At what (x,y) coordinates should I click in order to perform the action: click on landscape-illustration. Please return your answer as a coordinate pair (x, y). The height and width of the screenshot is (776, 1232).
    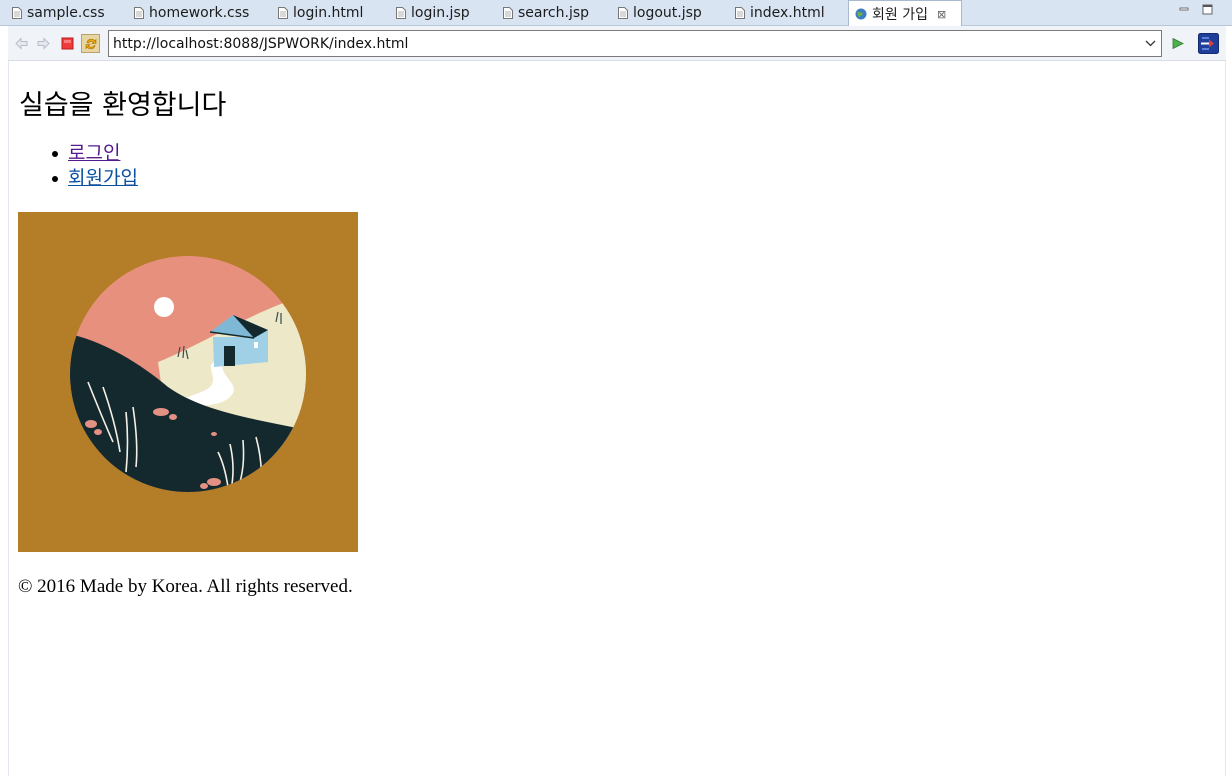
    Looking at the image, I should click on (188, 382).